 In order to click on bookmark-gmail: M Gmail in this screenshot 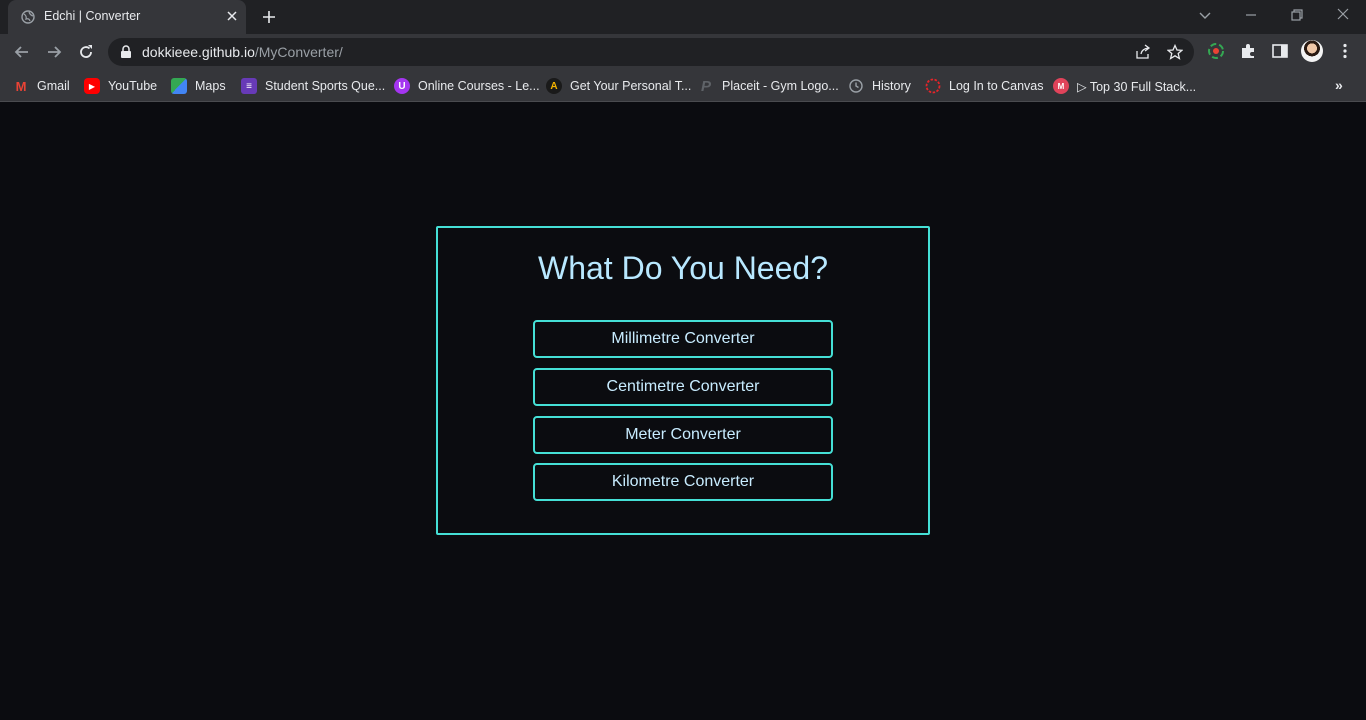, I will do `click(41, 86)`.